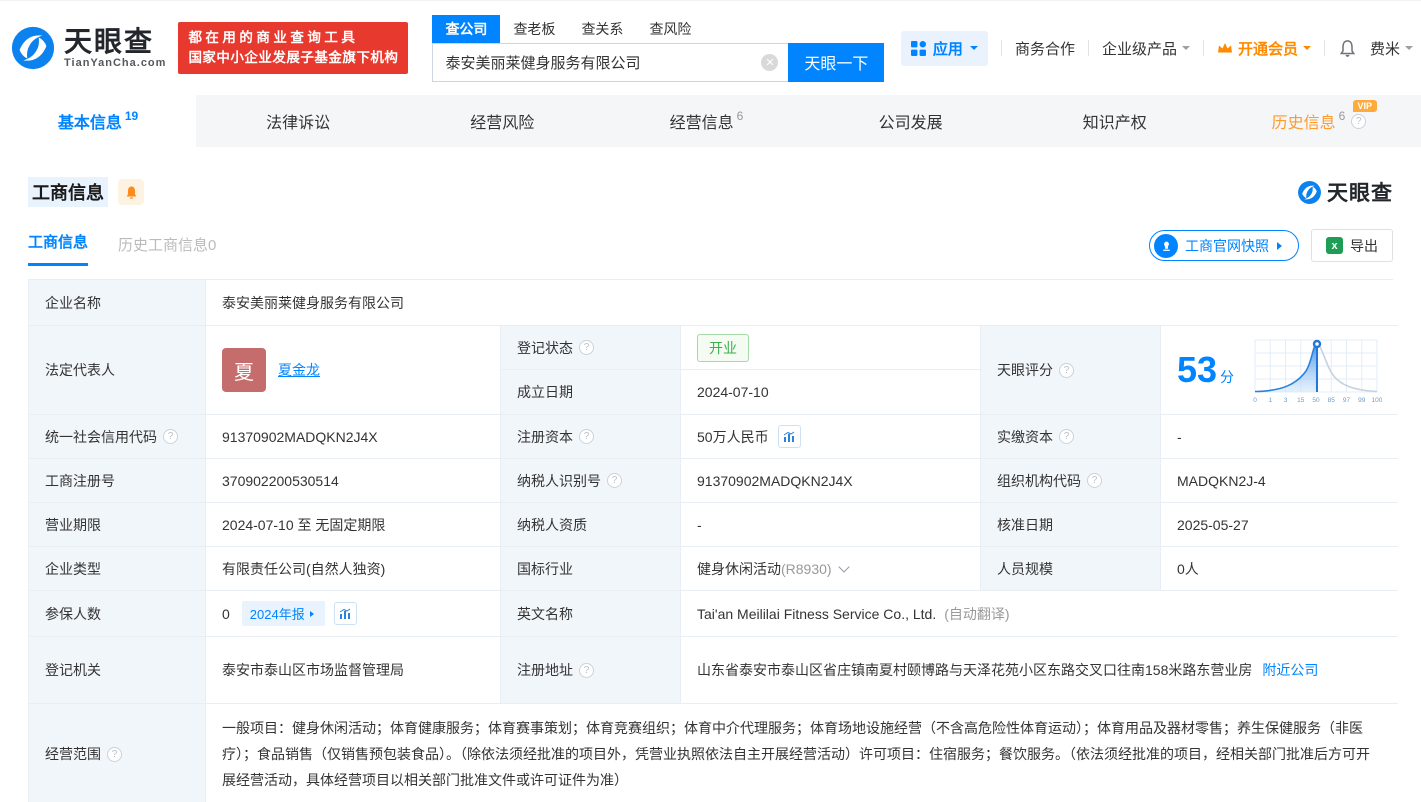  I want to click on tab-legal-proceedings: 法律诉讼, so click(298, 121).